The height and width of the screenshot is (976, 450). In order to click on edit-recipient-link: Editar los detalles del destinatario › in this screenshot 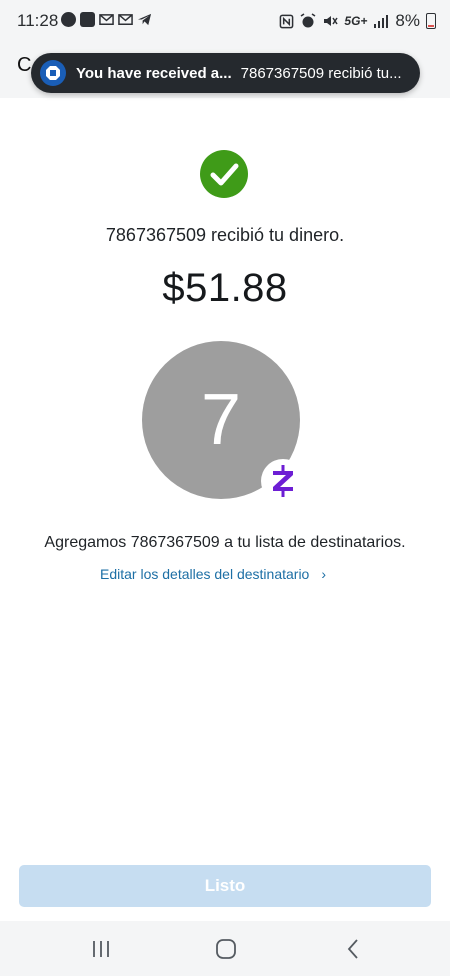, I will do `click(213, 574)`.